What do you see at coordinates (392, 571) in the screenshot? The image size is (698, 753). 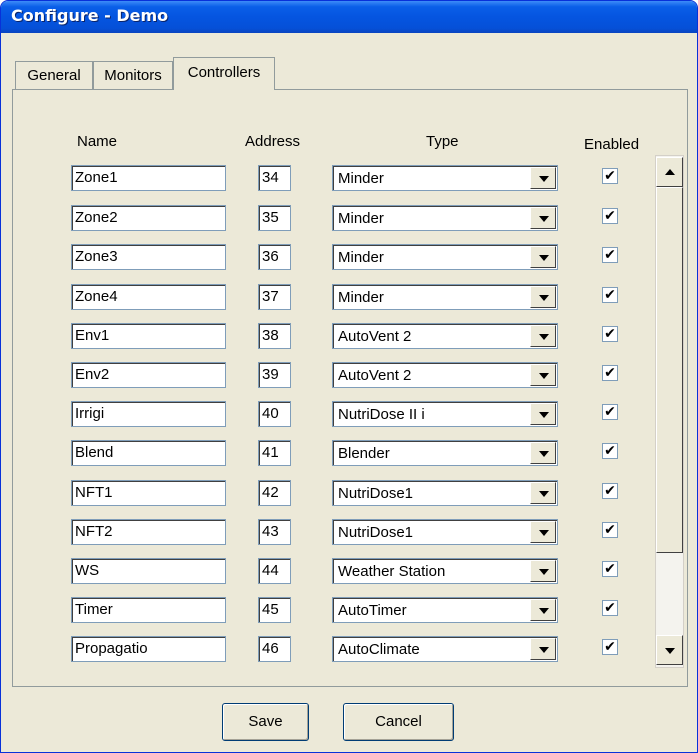 I see `controller-type-value: Weather Station` at bounding box center [392, 571].